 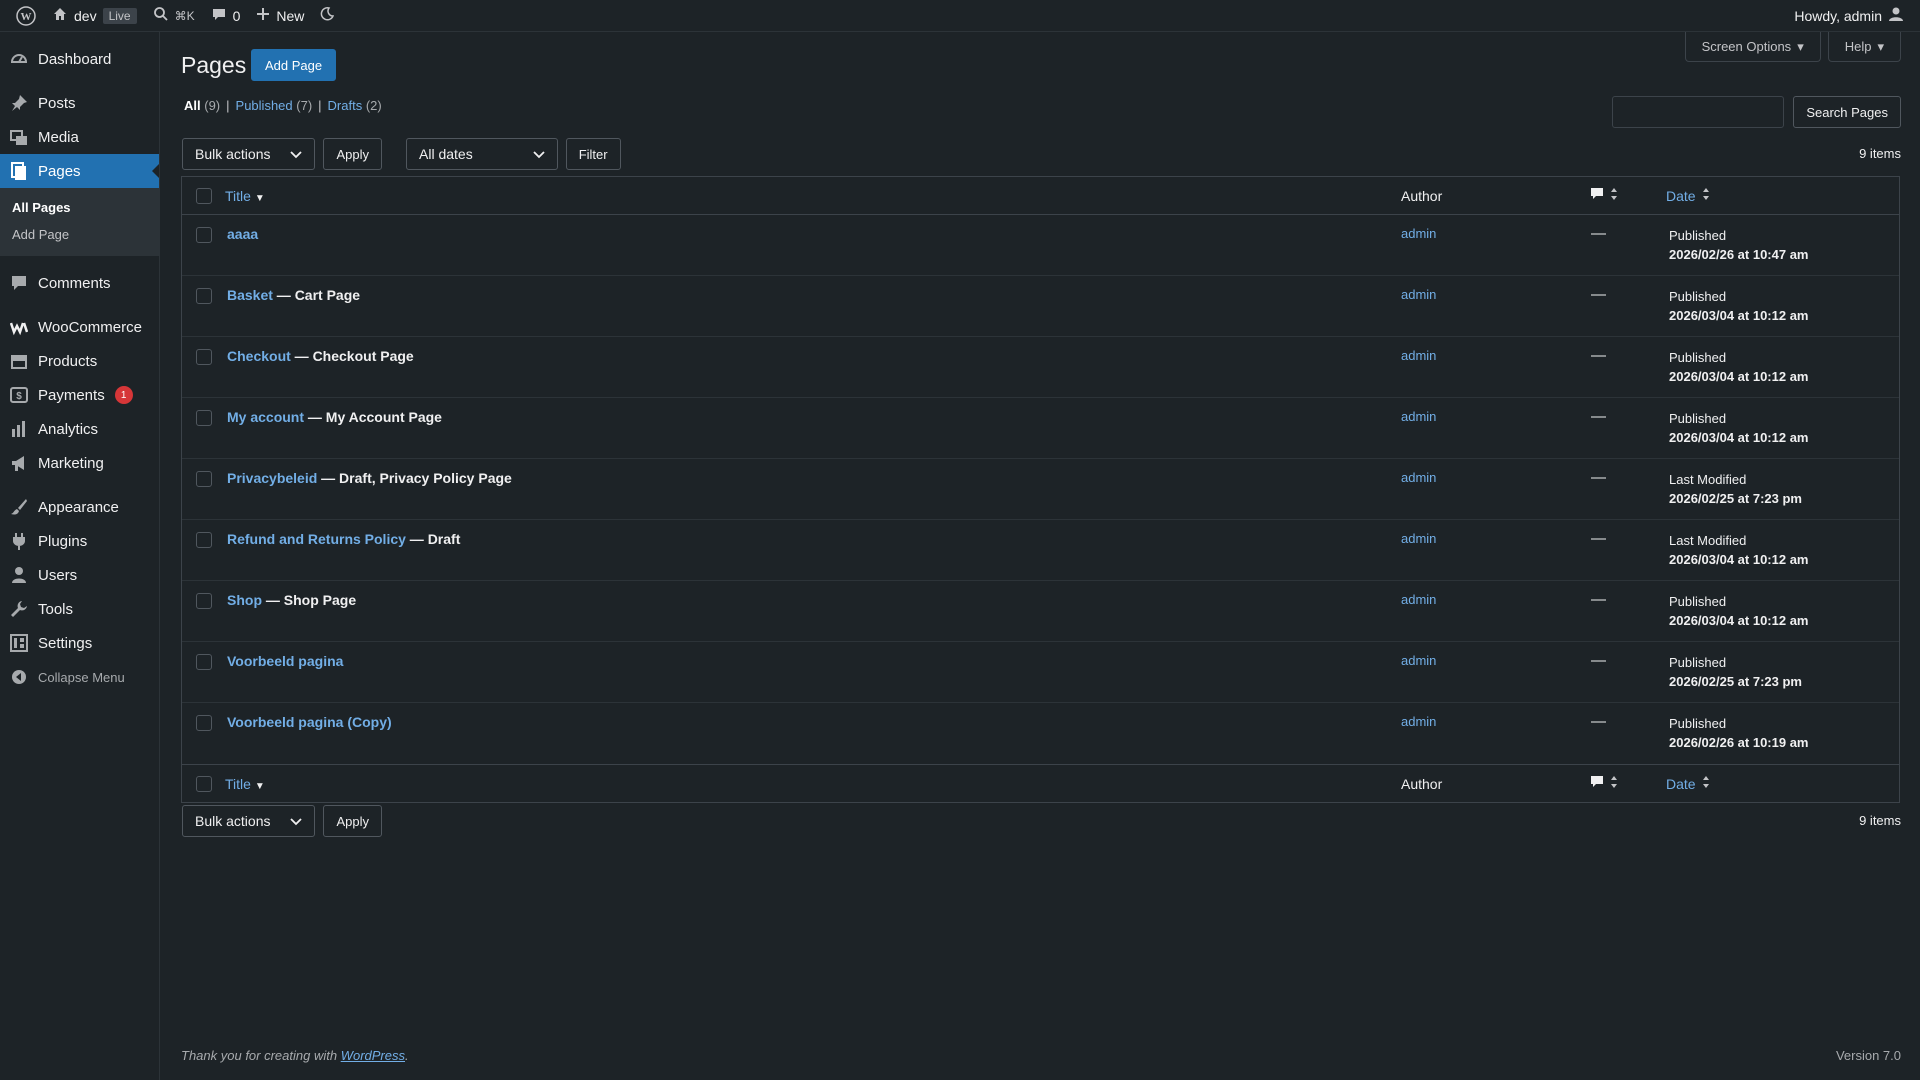 I want to click on sidebar-item-posts: Posts, so click(x=79, y=103).